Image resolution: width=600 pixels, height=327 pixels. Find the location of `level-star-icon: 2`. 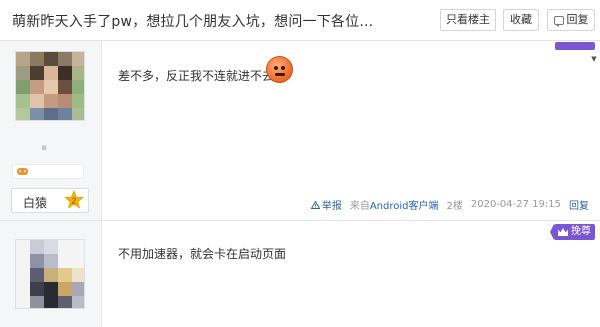

level-star-icon: 2 is located at coordinates (74, 199).